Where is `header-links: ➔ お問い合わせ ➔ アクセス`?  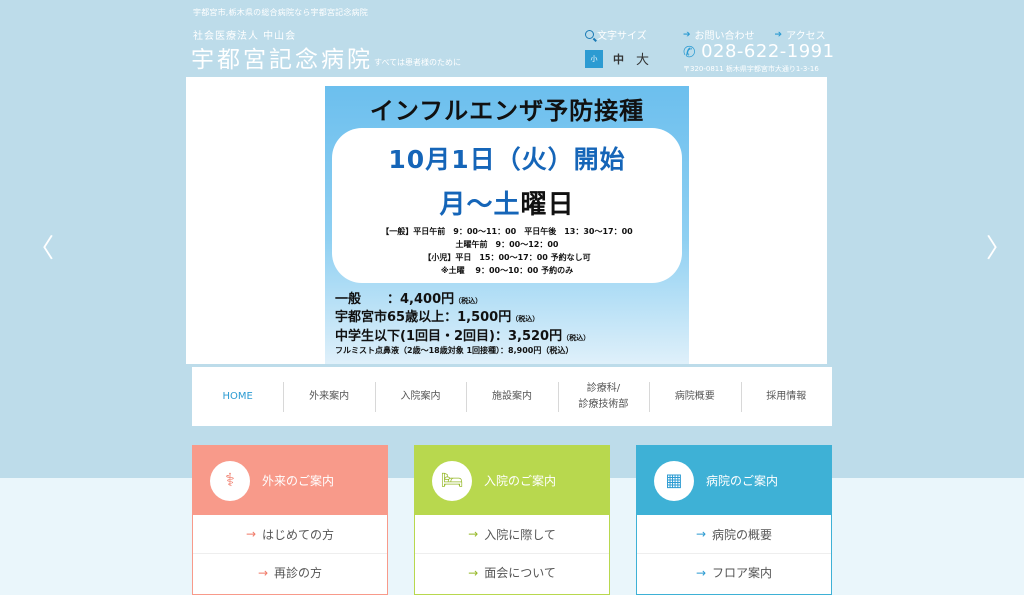
header-links: ➔ お問い合わせ ➔ アクセス is located at coordinates (754, 35).